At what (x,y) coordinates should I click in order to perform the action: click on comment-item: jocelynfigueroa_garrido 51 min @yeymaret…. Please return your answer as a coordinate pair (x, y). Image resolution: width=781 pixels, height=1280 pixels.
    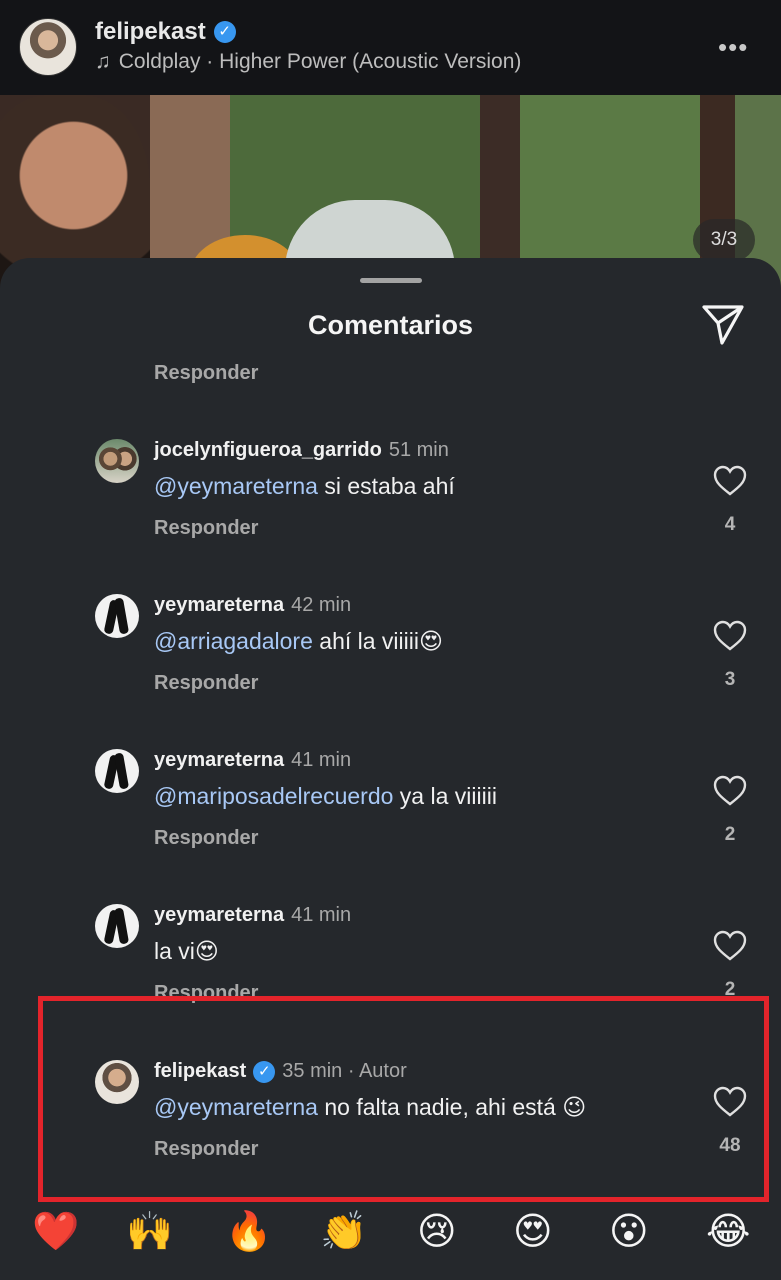
    Looking at the image, I should click on (390, 499).